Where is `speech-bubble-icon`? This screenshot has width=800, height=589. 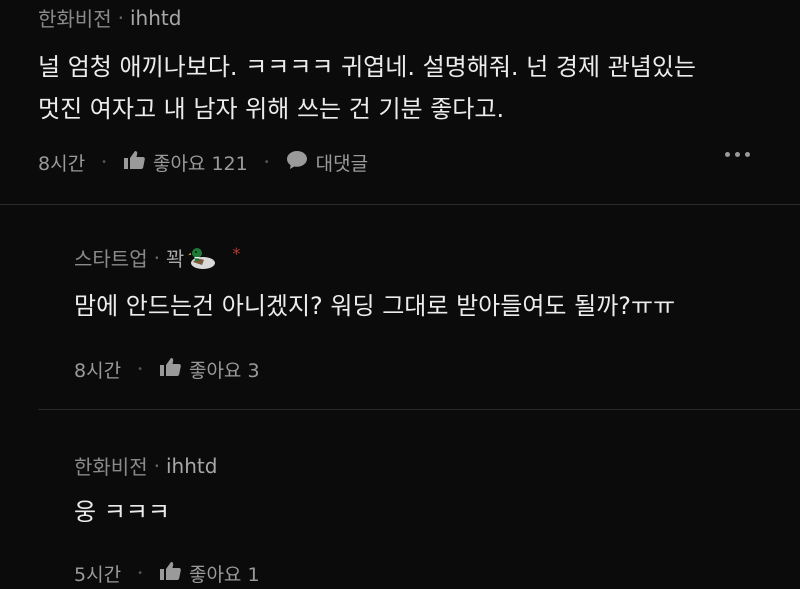 speech-bubble-icon is located at coordinates (297, 162).